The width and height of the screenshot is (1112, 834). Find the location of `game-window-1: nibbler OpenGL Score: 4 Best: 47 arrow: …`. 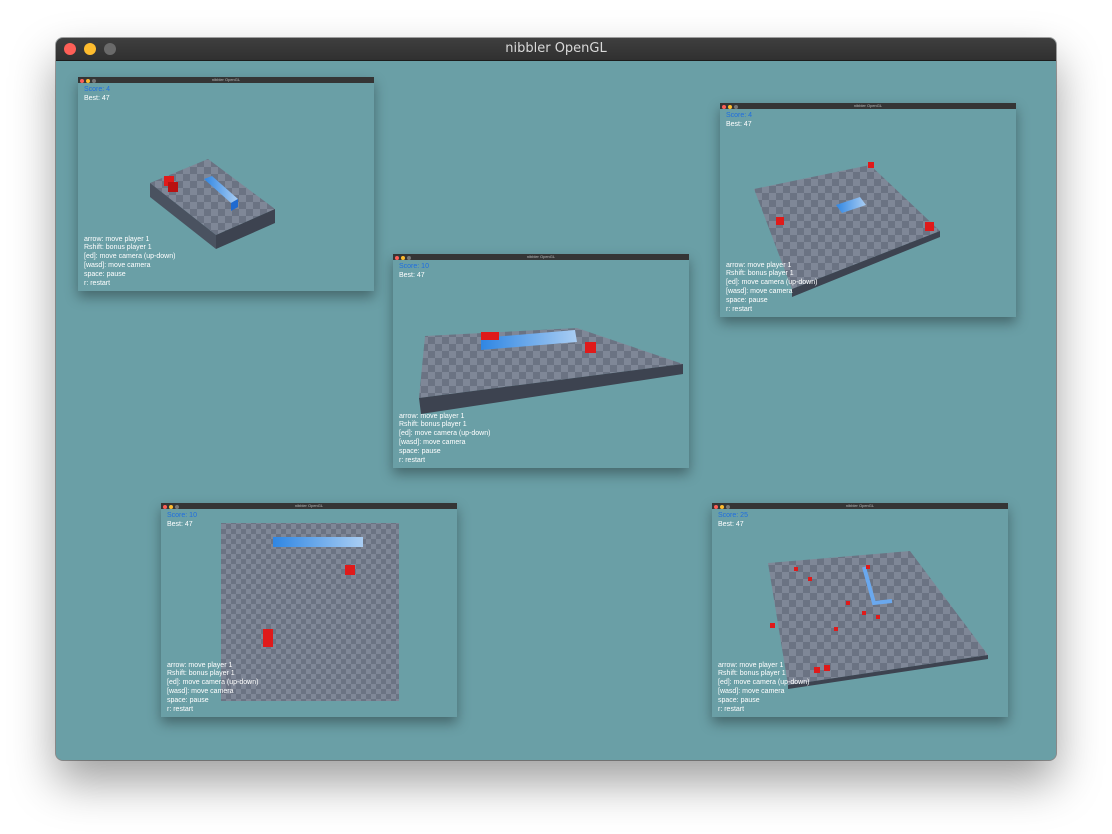

game-window-1: nibbler OpenGL Score: 4 Best: 47 arrow: … is located at coordinates (226, 184).